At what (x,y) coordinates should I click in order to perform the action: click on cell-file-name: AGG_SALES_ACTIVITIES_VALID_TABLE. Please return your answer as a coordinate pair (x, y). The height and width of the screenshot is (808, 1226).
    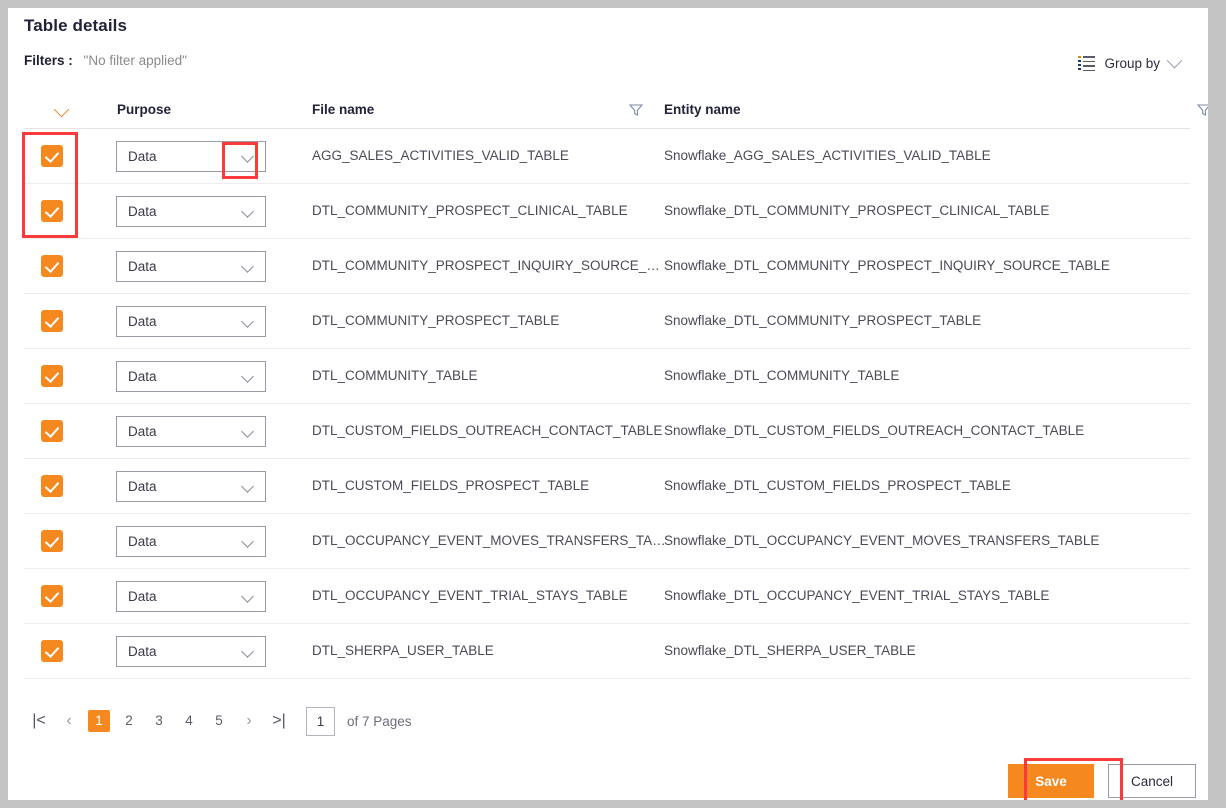
    Looking at the image, I should click on (440, 155).